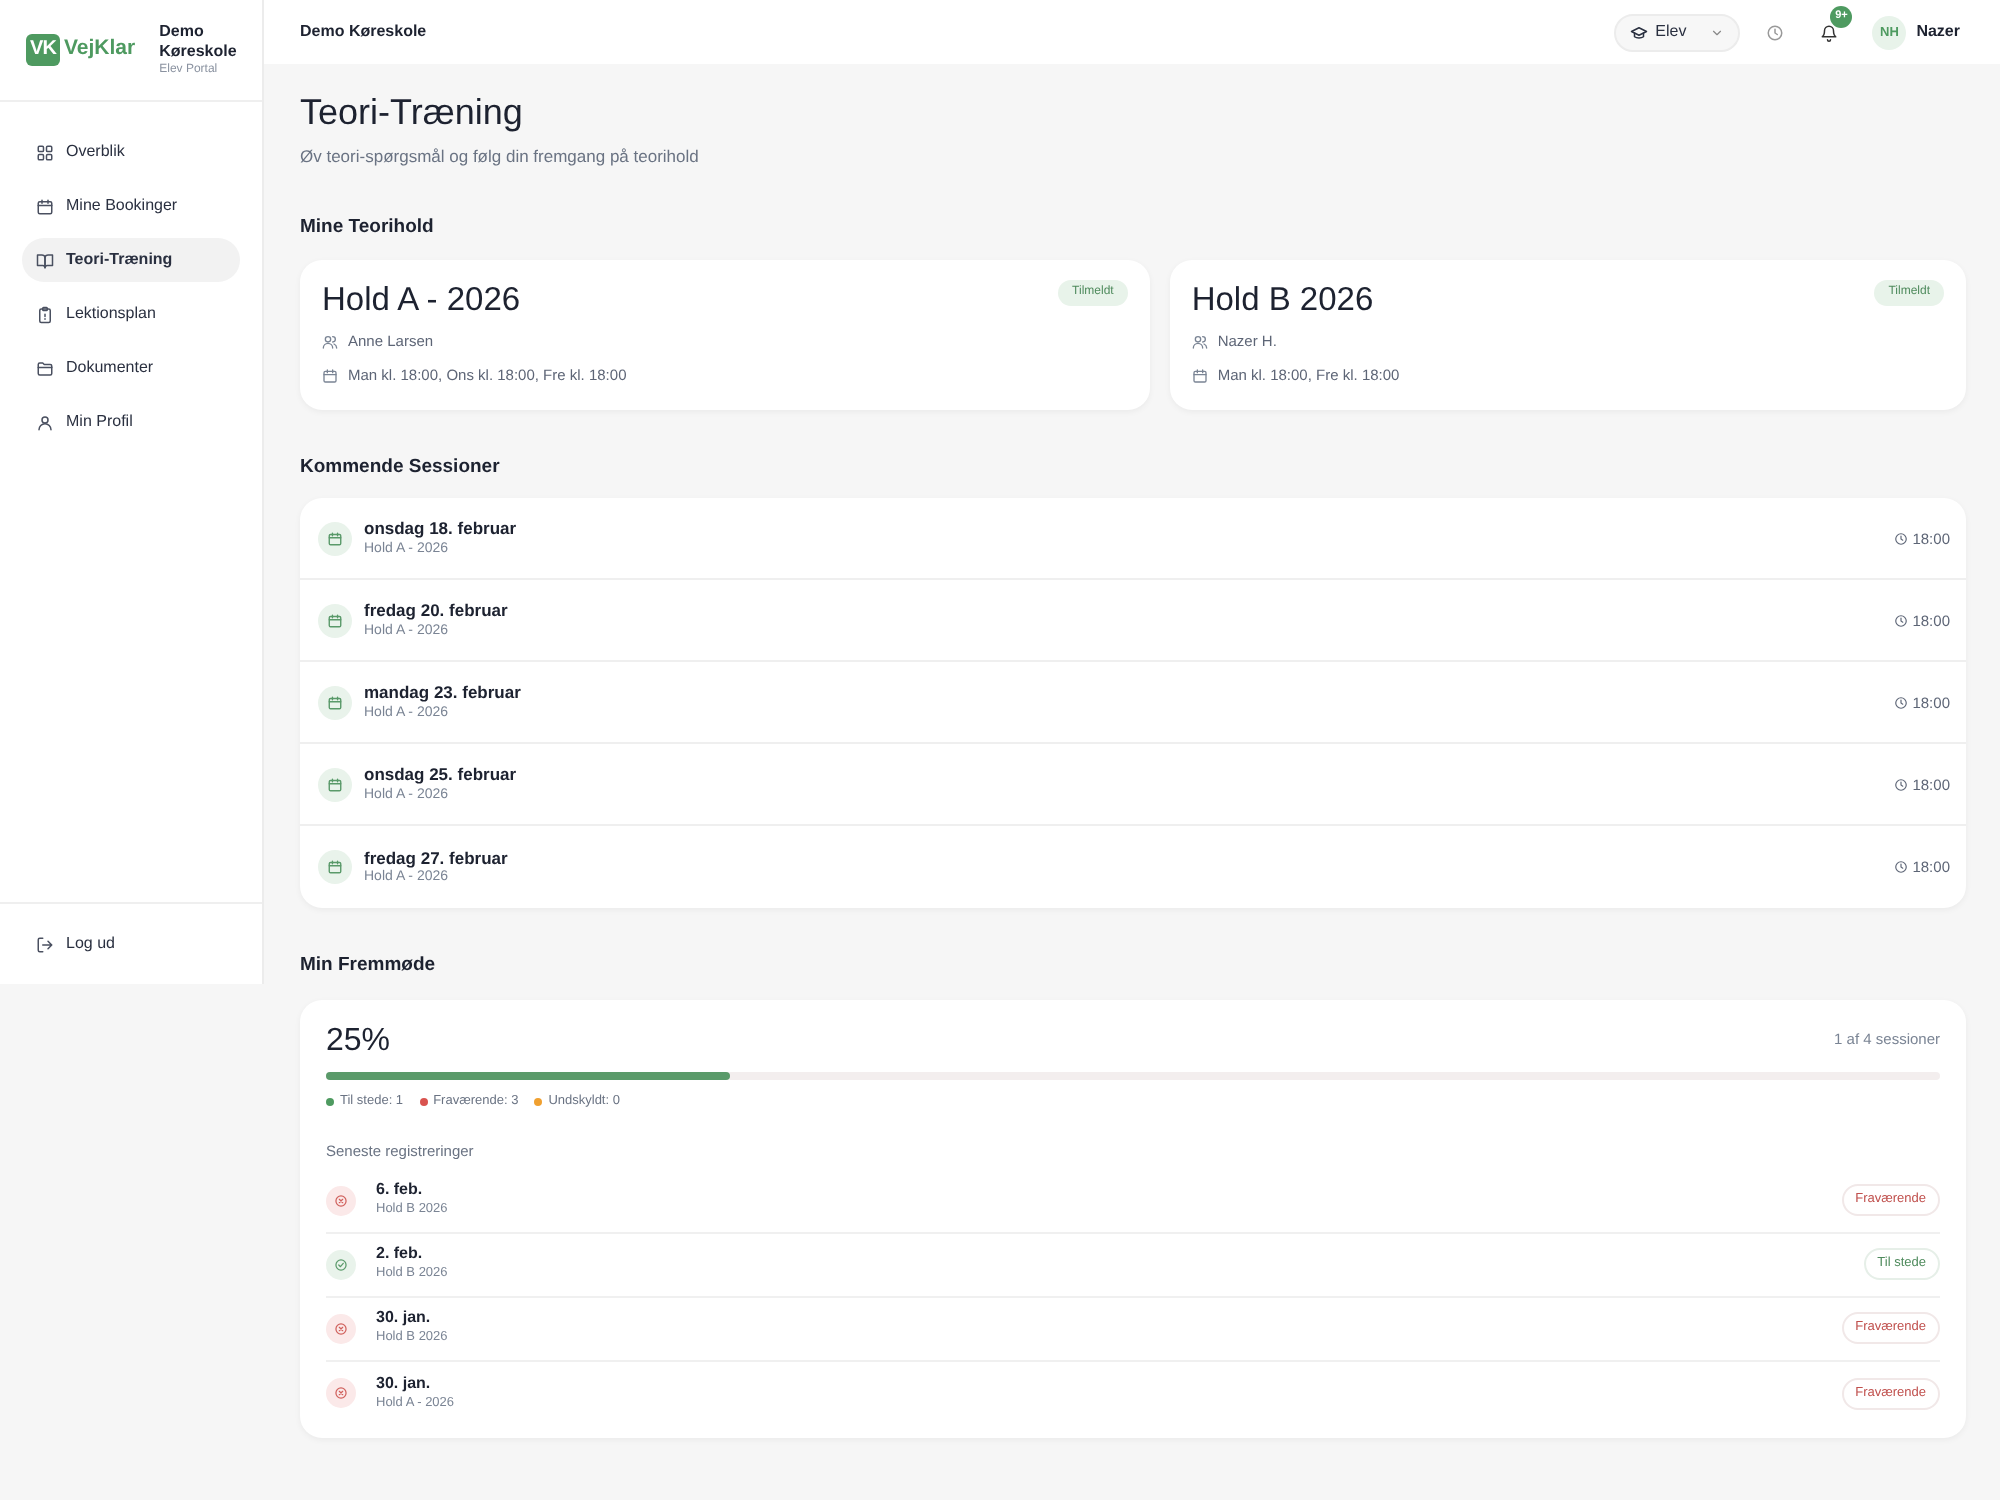  I want to click on session-date: onsdag 25. februar, so click(440, 775).